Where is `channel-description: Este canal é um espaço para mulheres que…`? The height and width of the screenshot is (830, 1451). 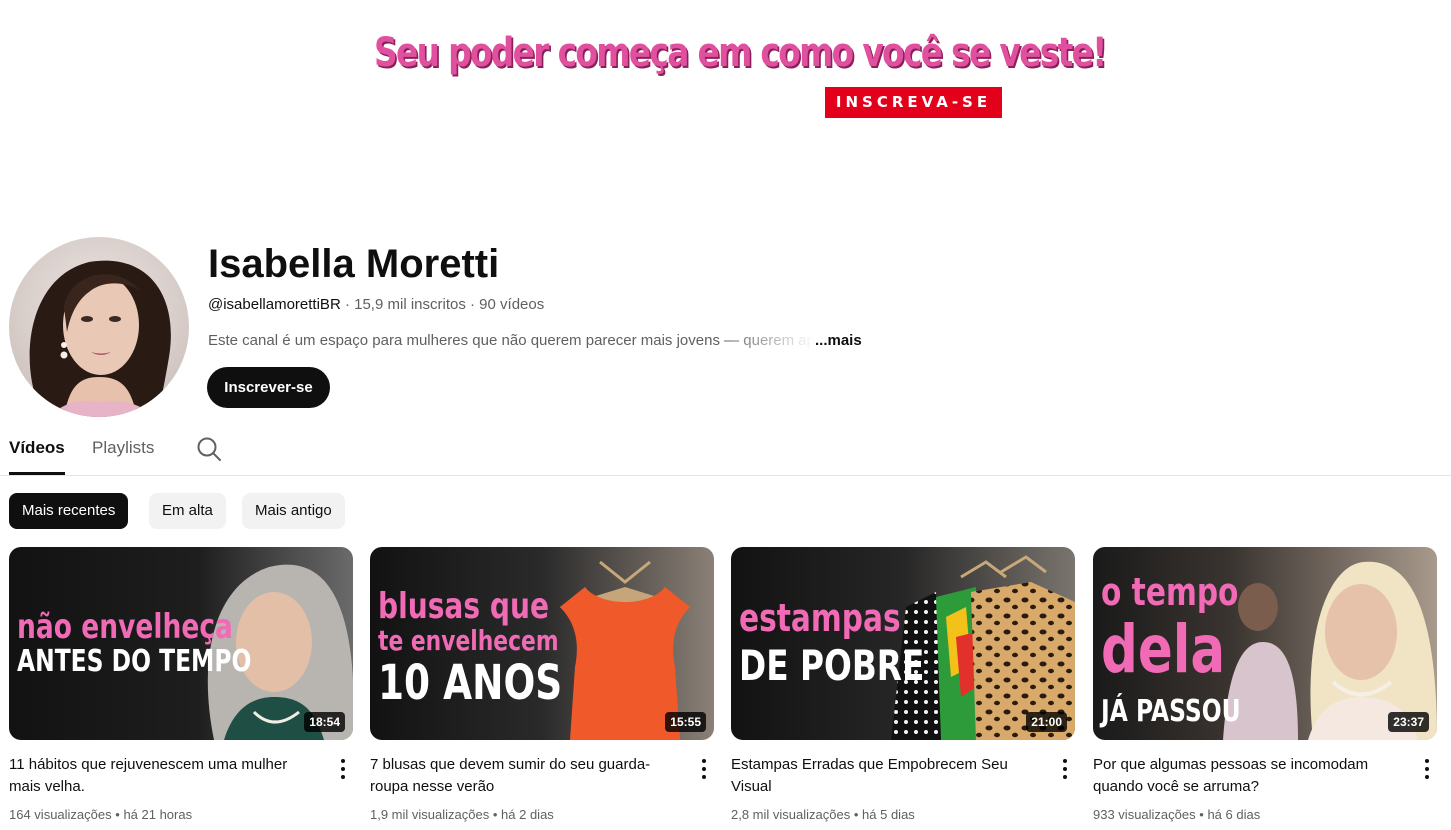
channel-description: Este canal é um espaço para mulheres que… is located at coordinates (548, 340).